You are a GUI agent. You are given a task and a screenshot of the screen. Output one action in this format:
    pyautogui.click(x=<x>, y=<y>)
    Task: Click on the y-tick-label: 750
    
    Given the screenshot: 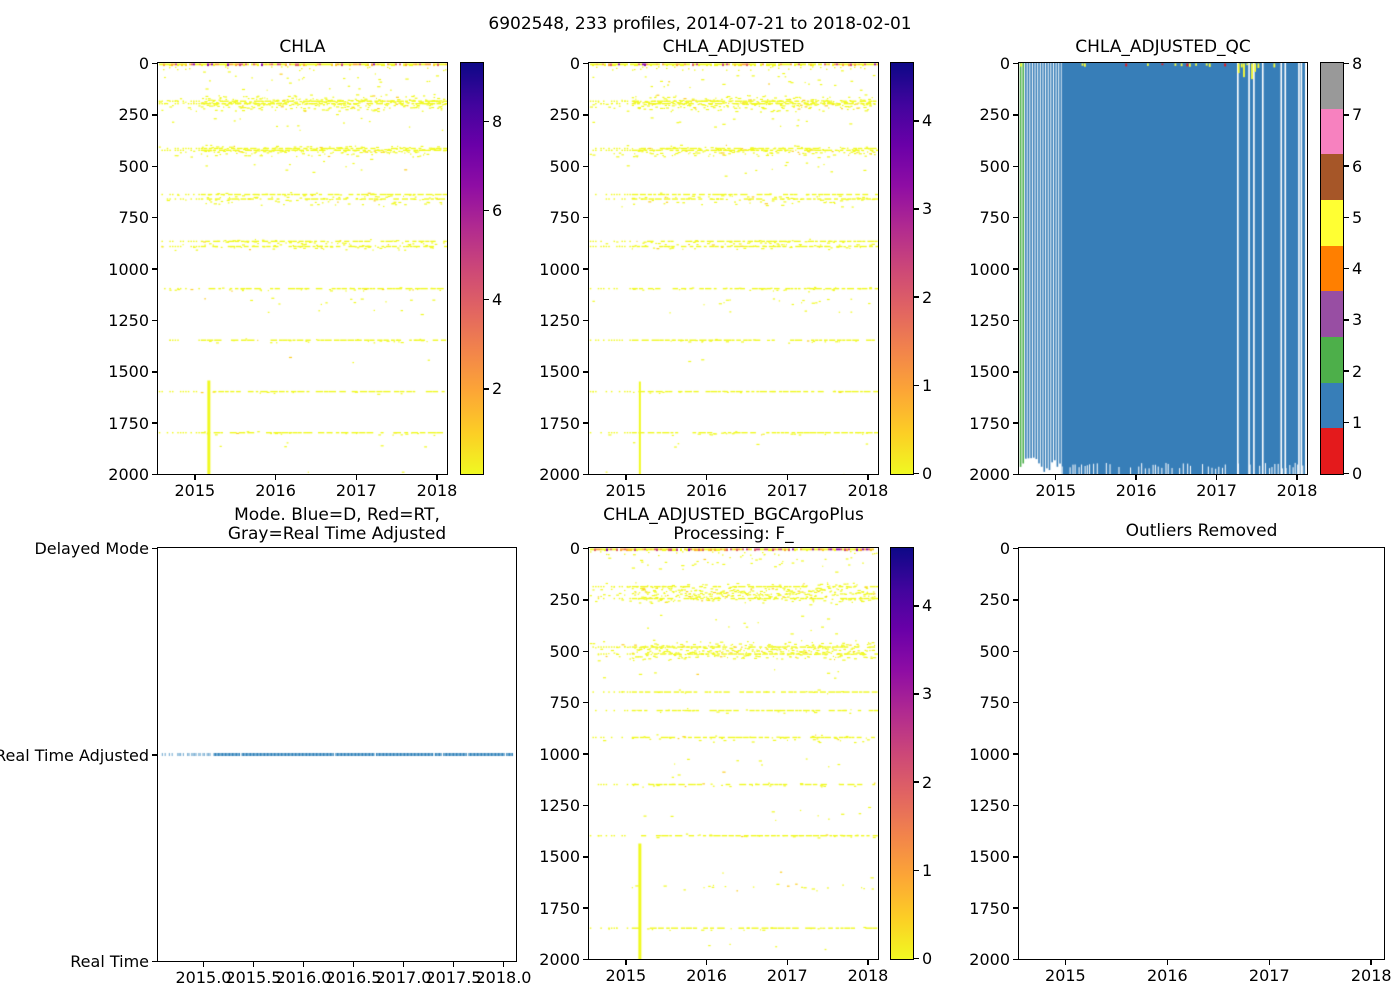 What is the action you would take?
    pyautogui.click(x=994, y=703)
    